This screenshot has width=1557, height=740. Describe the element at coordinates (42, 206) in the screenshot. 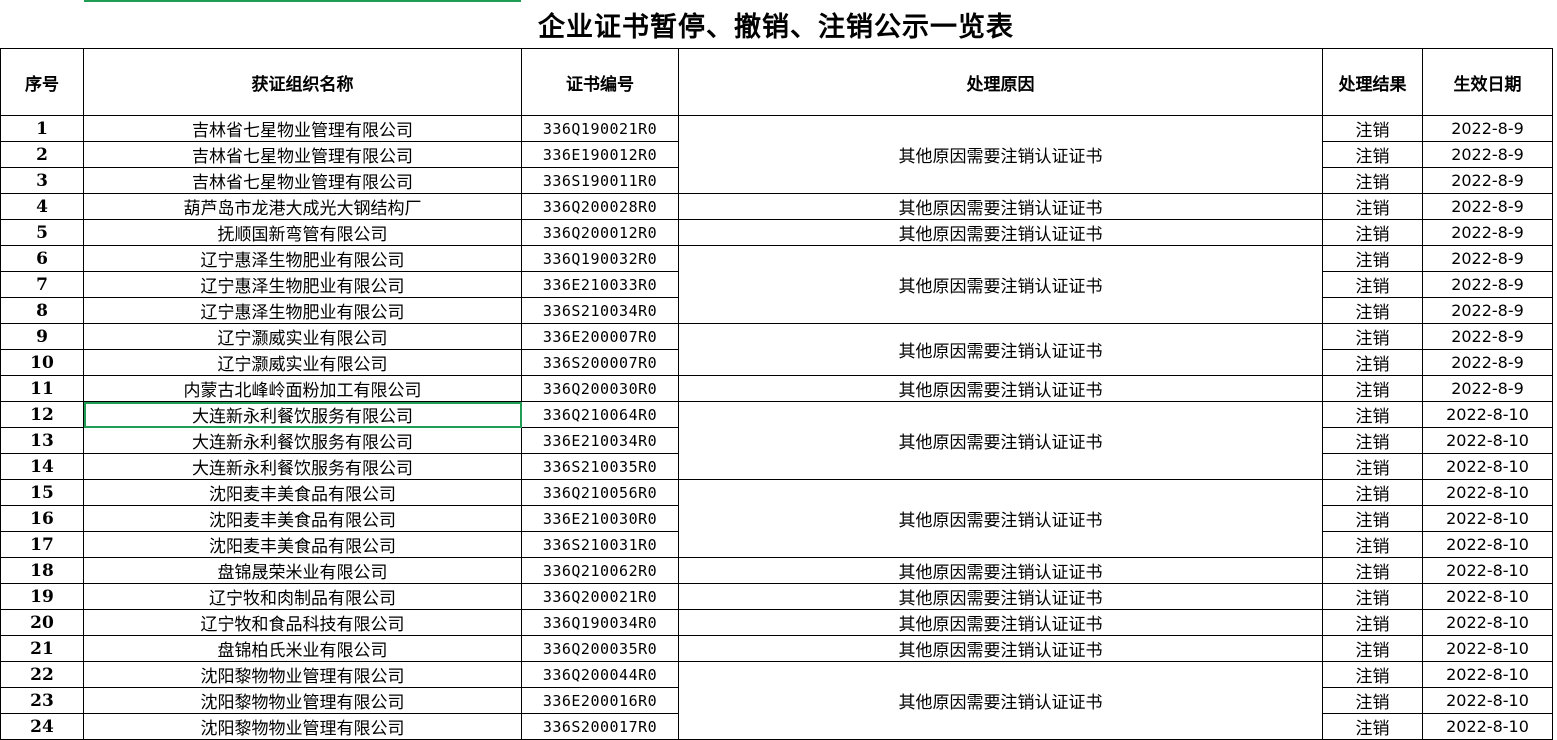

I see `cell-index: 4` at that location.